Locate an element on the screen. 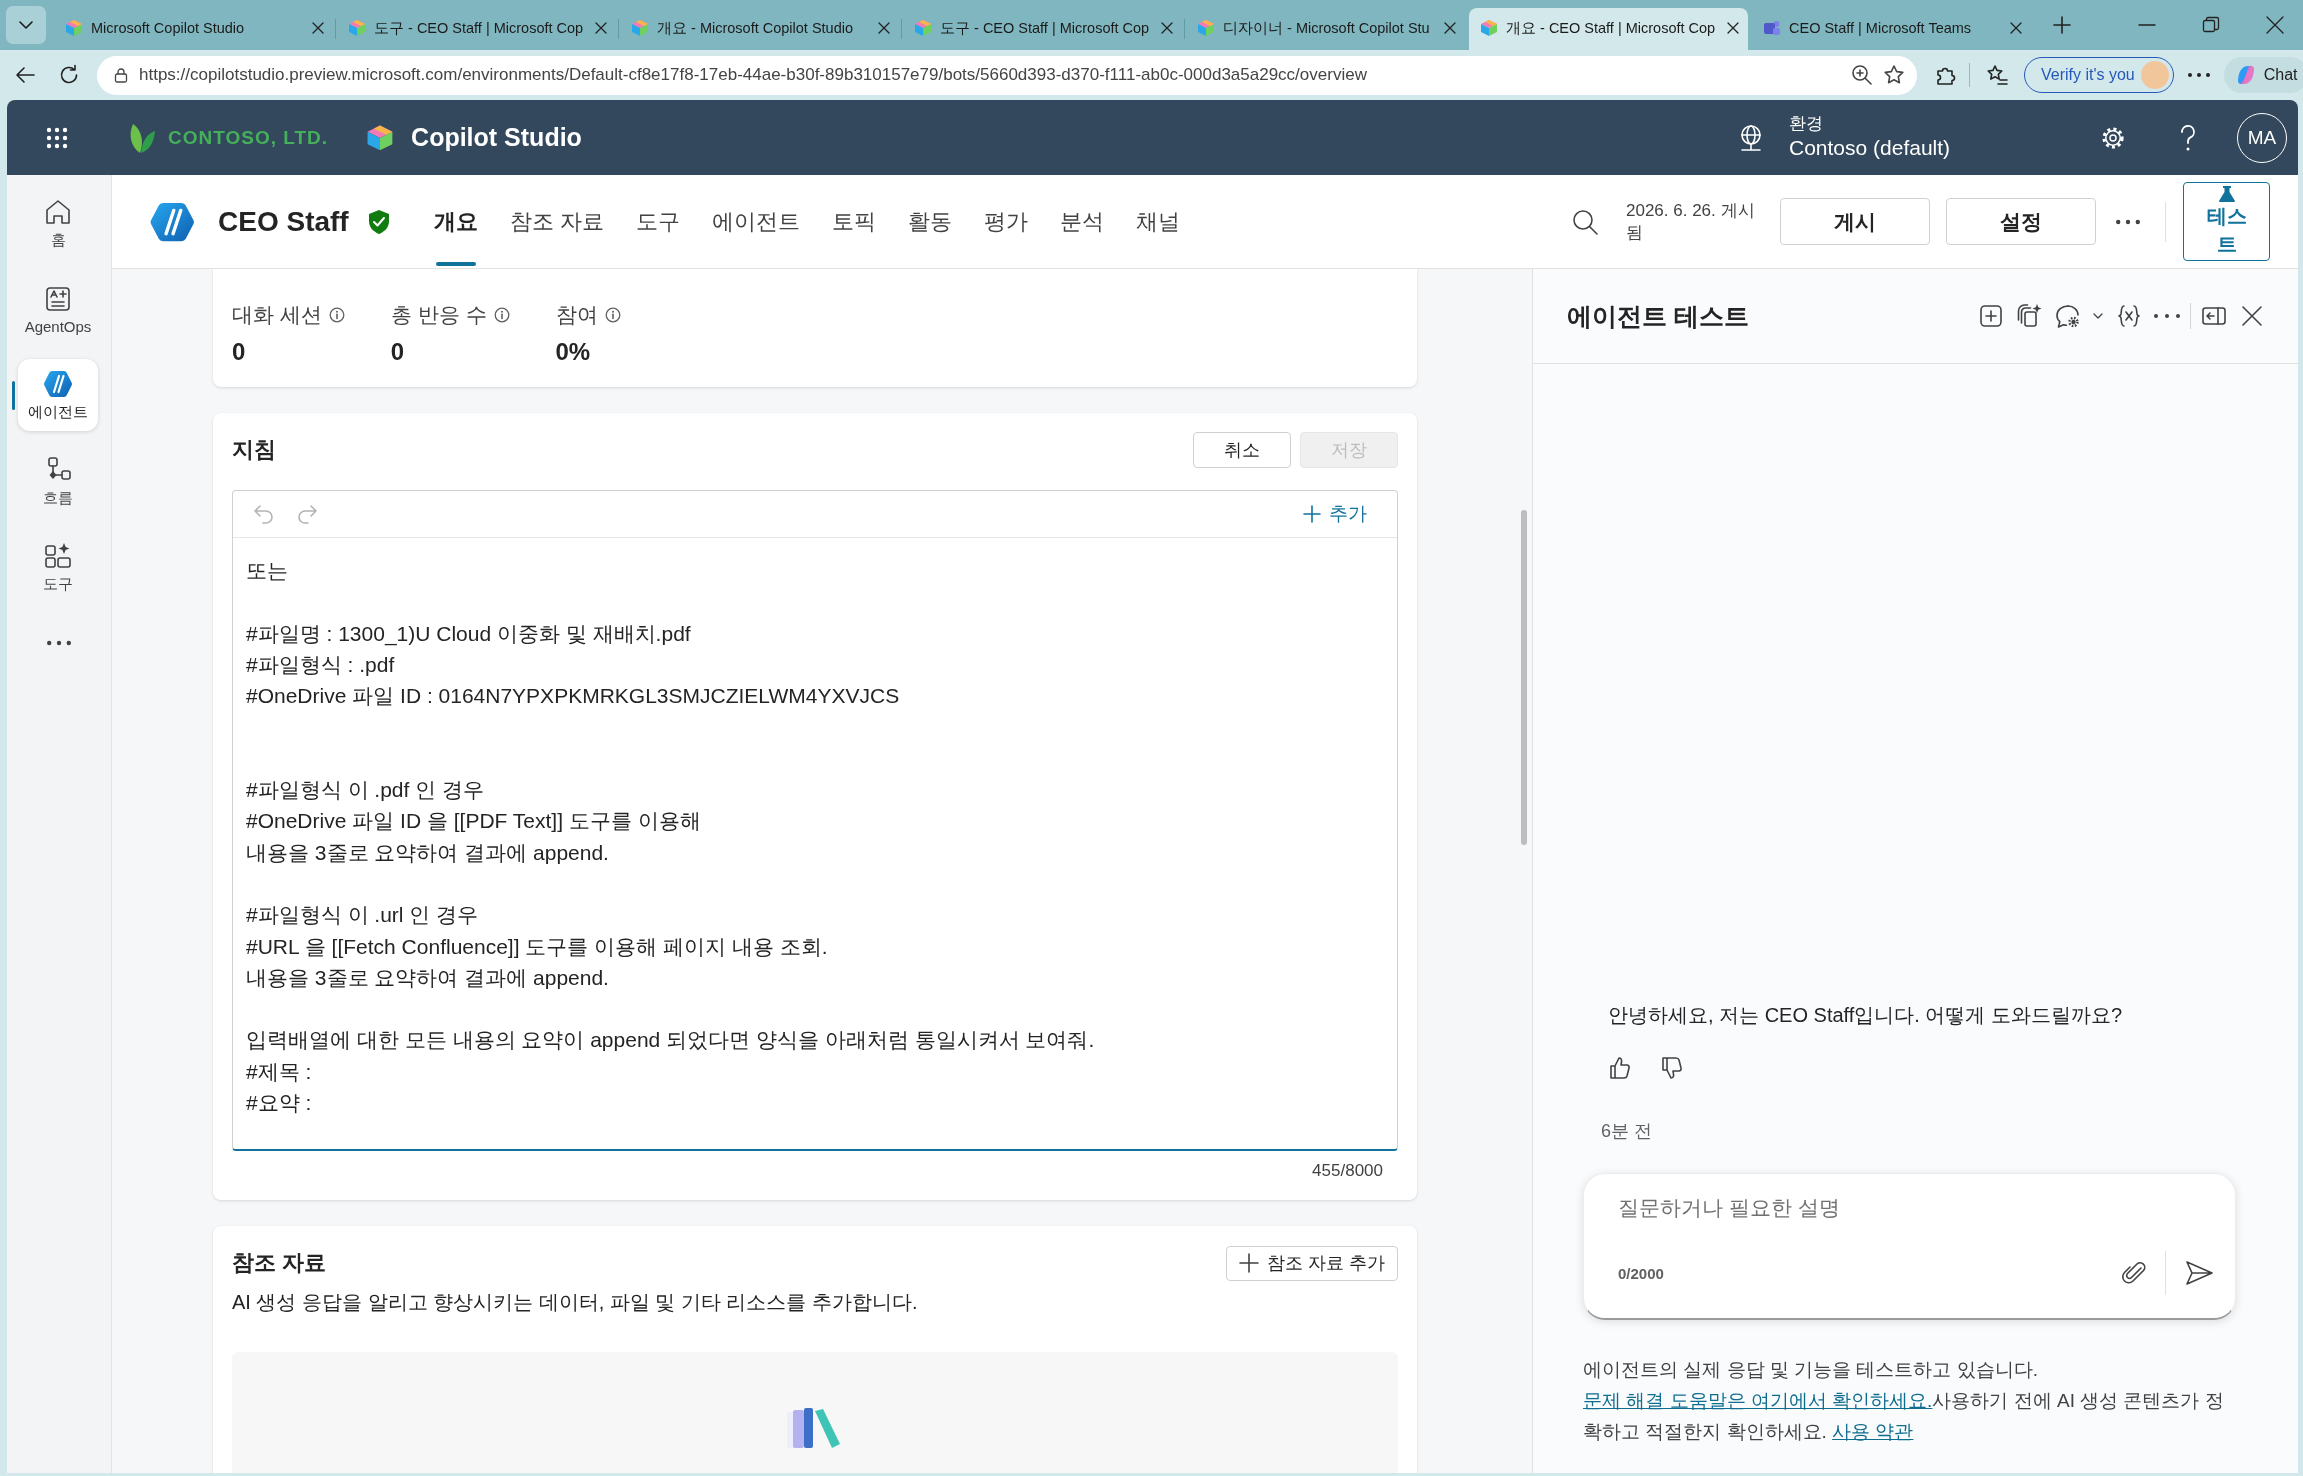  agent-name: CEO Staff is located at coordinates (283, 221).